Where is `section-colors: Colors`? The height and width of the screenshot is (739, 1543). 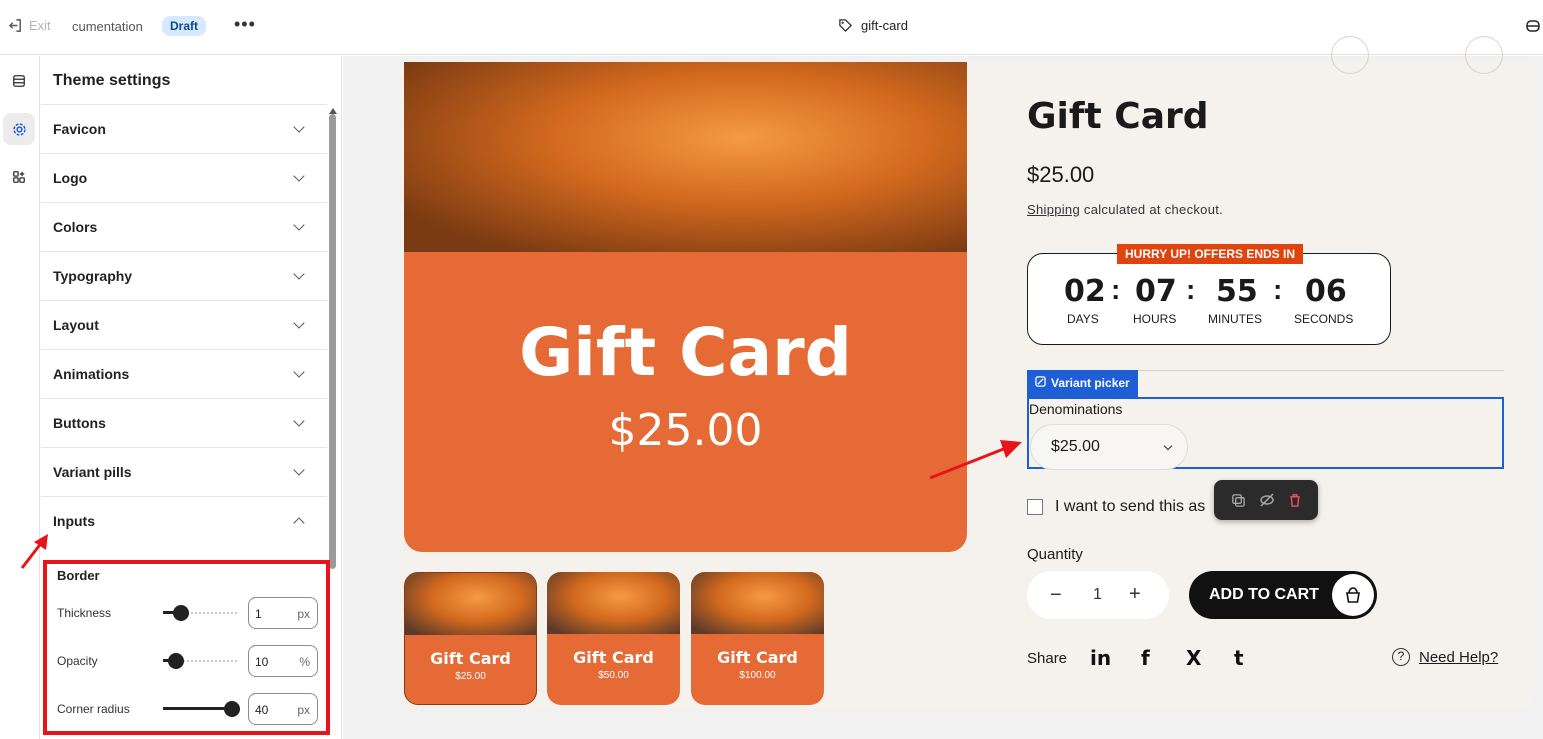 section-colors: Colors is located at coordinates (184, 226).